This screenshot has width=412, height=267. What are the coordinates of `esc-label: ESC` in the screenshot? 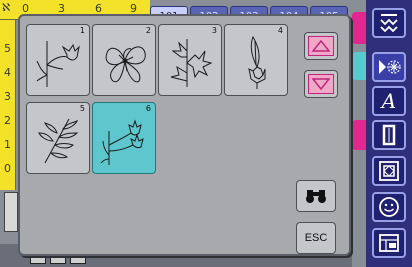 It's located at (316, 238).